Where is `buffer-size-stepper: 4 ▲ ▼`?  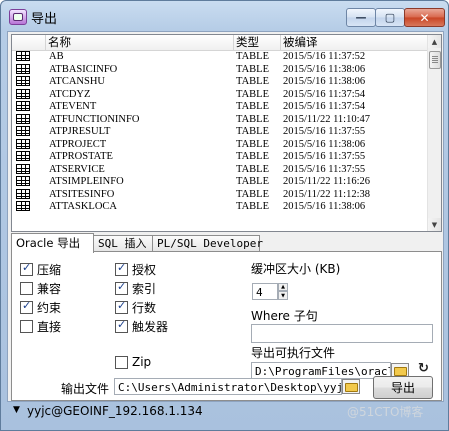
buffer-size-stepper: 4 ▲ ▼ is located at coordinates (270, 291).